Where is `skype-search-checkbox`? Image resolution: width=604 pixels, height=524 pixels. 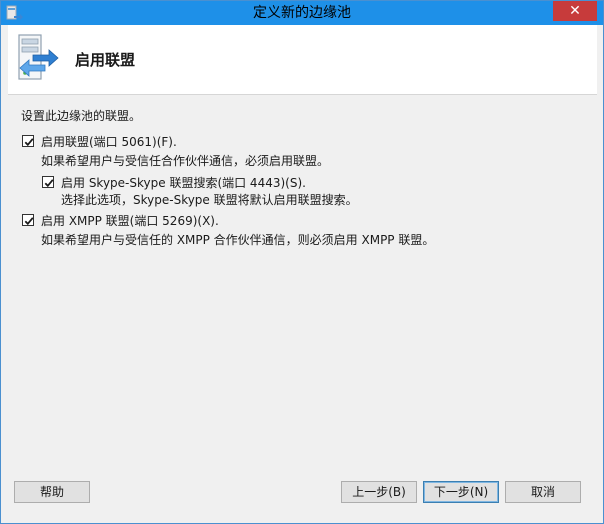
skype-search-checkbox is located at coordinates (48, 182).